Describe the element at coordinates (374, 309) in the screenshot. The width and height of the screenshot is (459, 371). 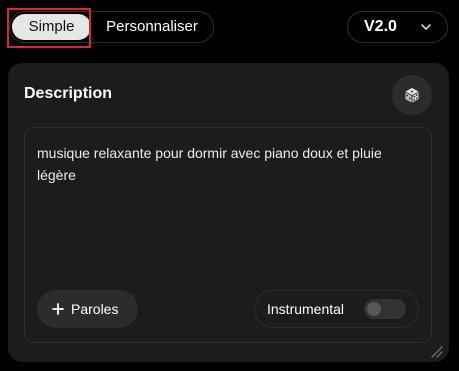
I see `toggle-knob` at that location.